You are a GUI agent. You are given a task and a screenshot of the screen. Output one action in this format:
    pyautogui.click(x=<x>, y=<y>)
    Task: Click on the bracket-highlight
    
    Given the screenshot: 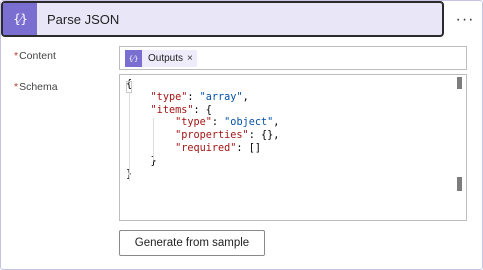 What is the action you would take?
    pyautogui.click(x=129, y=87)
    